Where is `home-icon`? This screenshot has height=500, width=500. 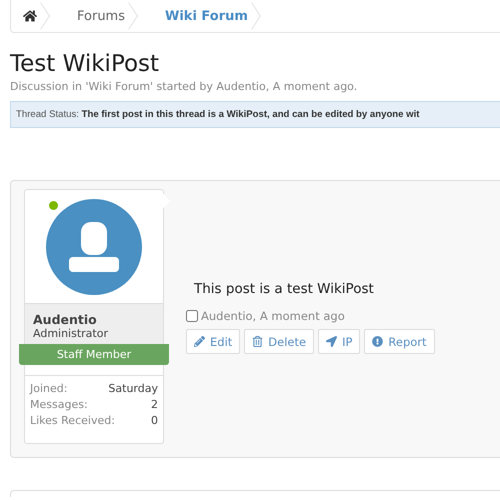
home-icon is located at coordinates (30, 16).